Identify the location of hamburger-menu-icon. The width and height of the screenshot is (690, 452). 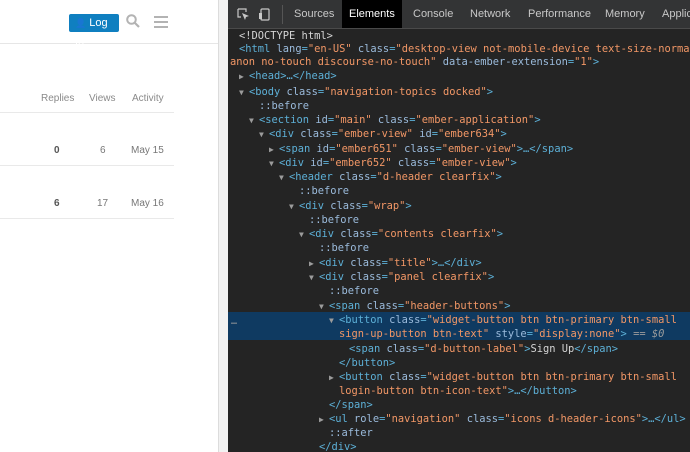
(161, 22).